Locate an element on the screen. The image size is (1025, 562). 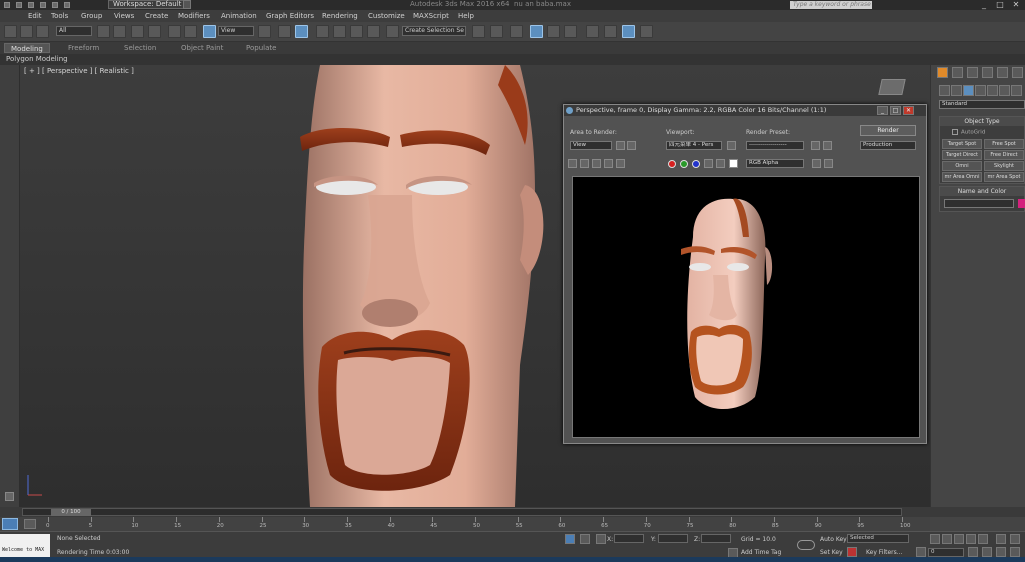
play-icon is located at coordinates (959, 539).